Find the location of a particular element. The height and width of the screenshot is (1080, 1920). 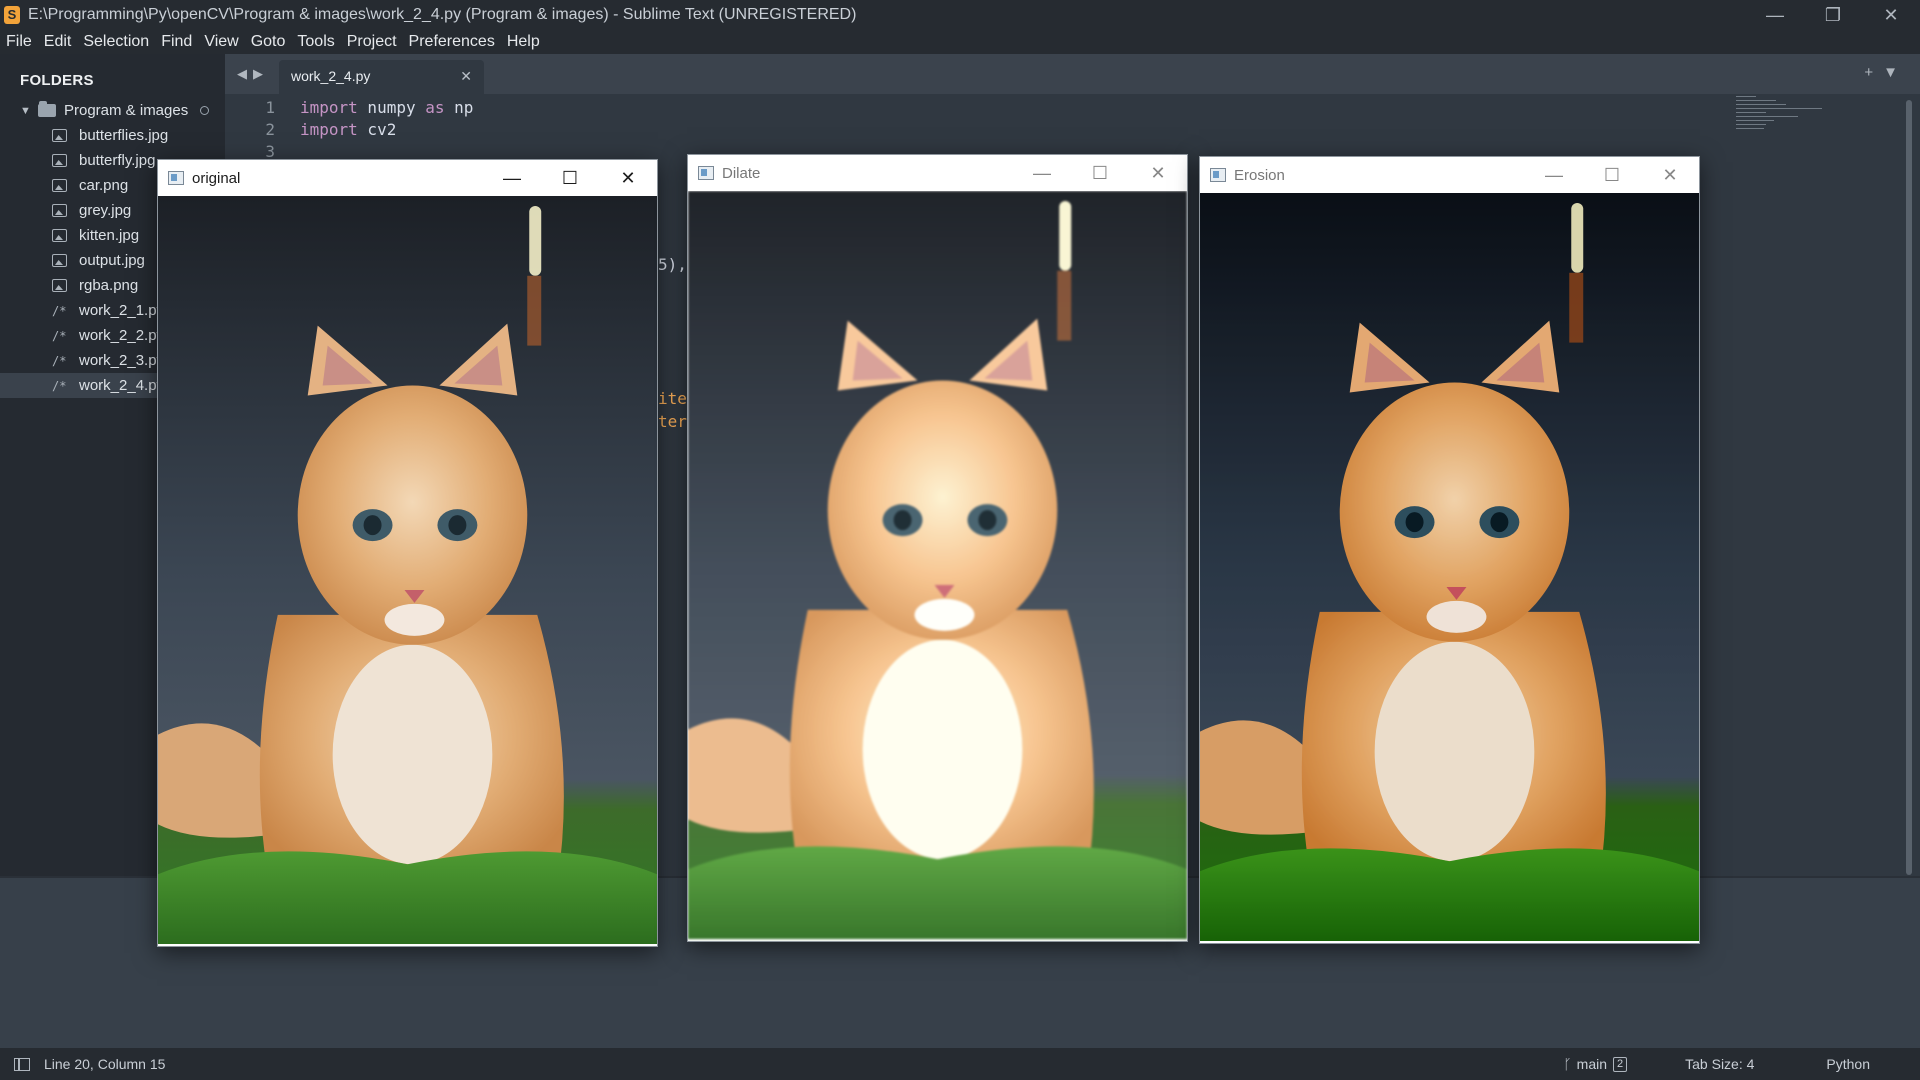

file-label: work_2_4.py is located at coordinates (122, 385).